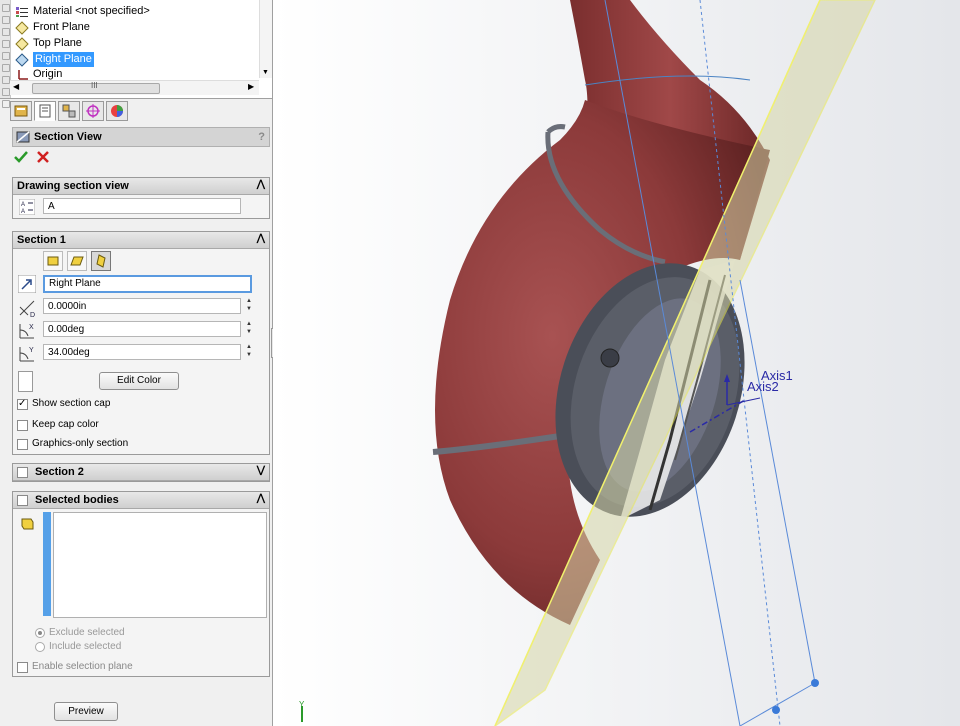 This screenshot has height=726, width=960. I want to click on enable-selection-plane-option: Enable selection plane, so click(75, 667).